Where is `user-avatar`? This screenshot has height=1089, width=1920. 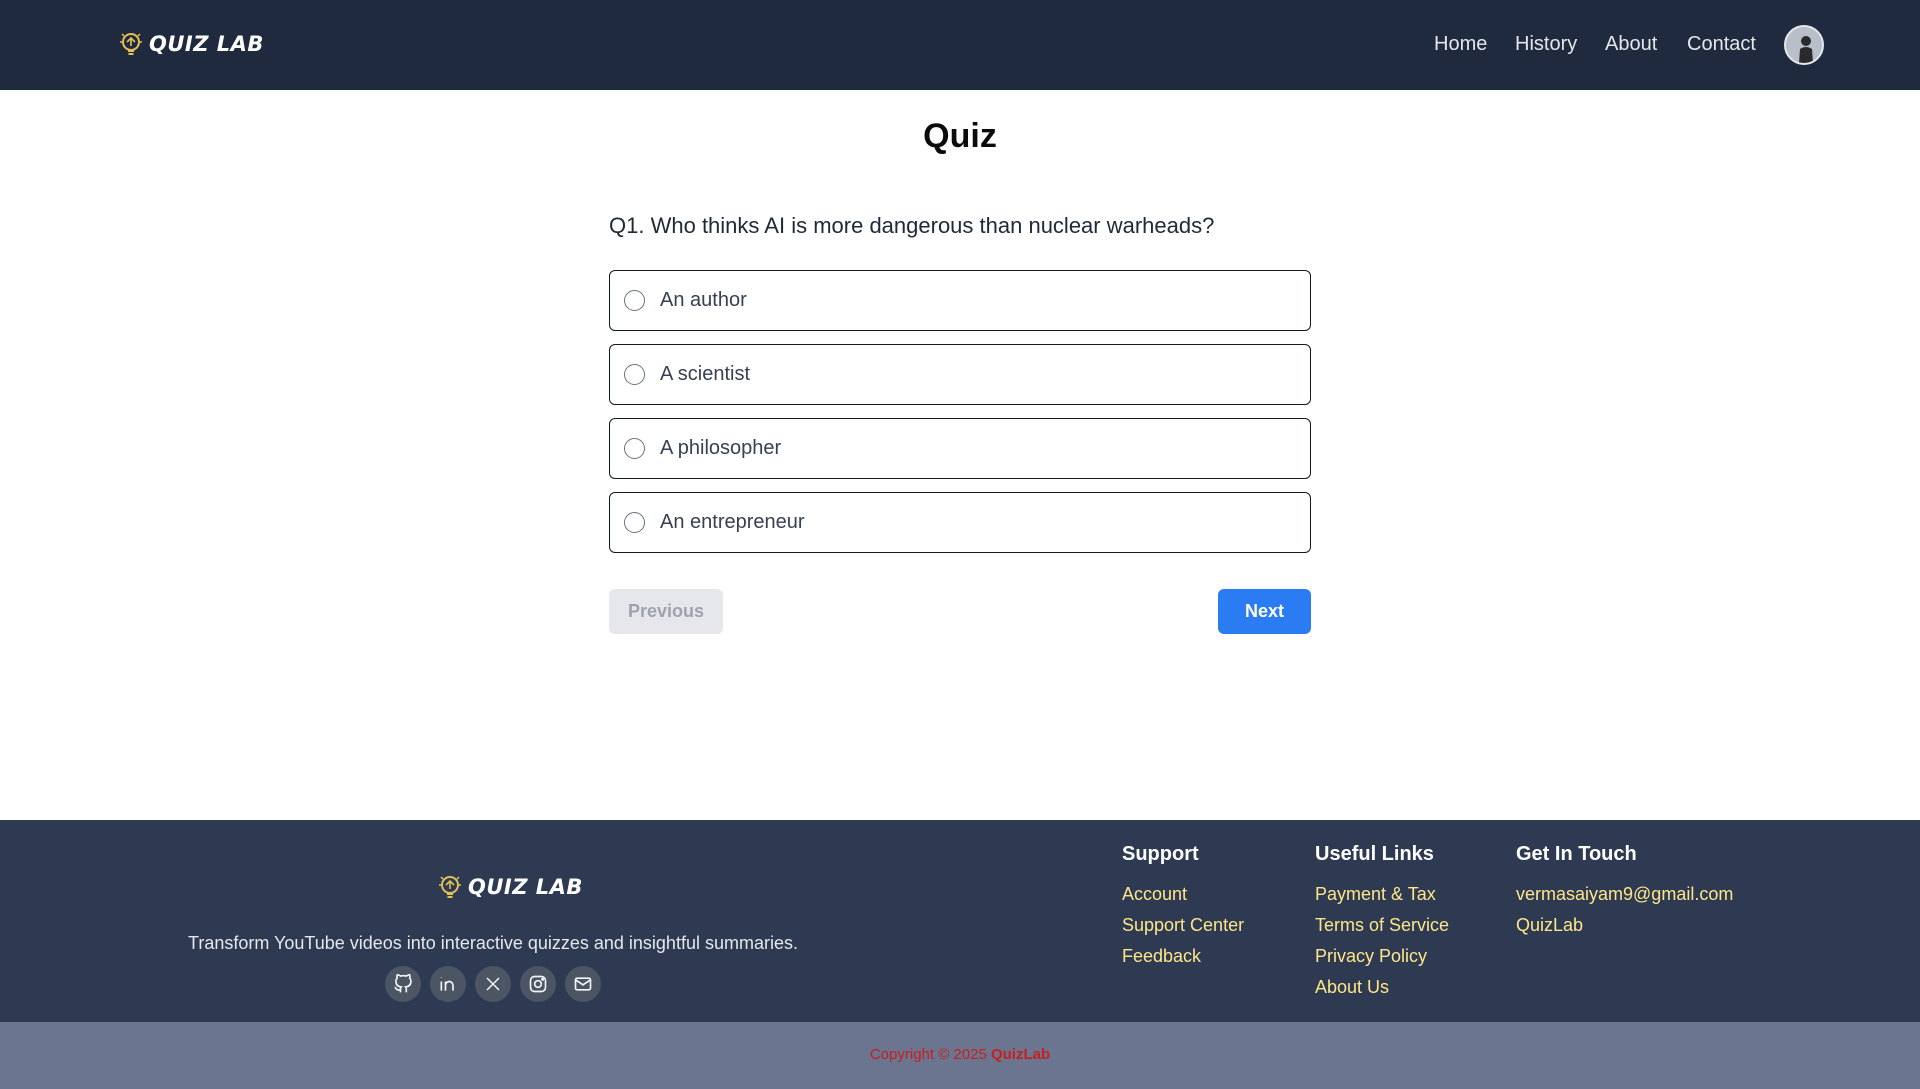
user-avatar is located at coordinates (1804, 45).